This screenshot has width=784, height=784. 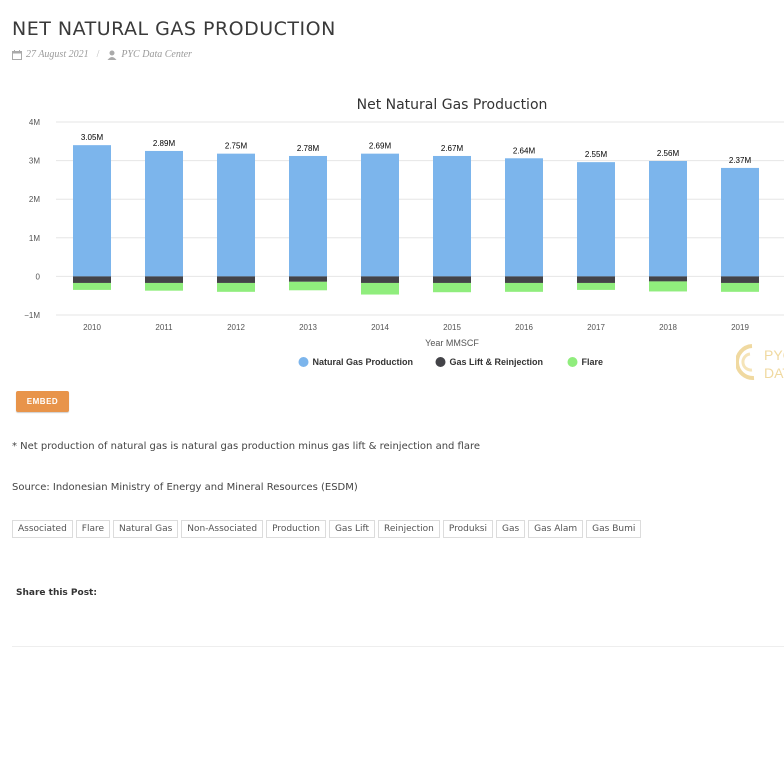 What do you see at coordinates (92, 327) in the screenshot?
I see `x-tick-label: 2010` at bounding box center [92, 327].